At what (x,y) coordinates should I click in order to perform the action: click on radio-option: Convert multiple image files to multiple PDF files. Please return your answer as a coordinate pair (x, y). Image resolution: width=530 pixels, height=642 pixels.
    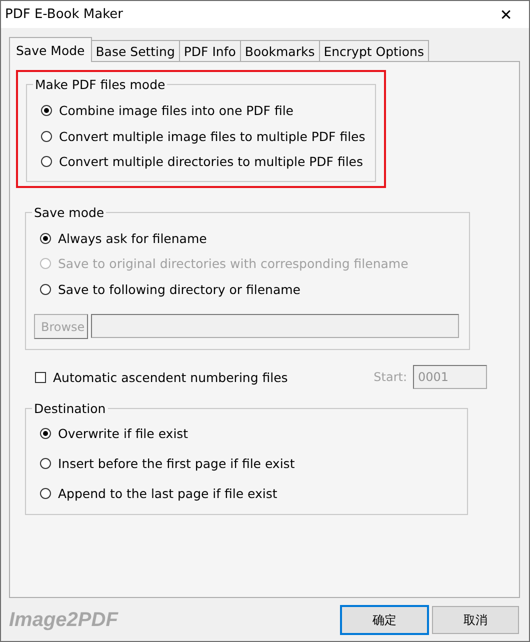
    Looking at the image, I should click on (203, 136).